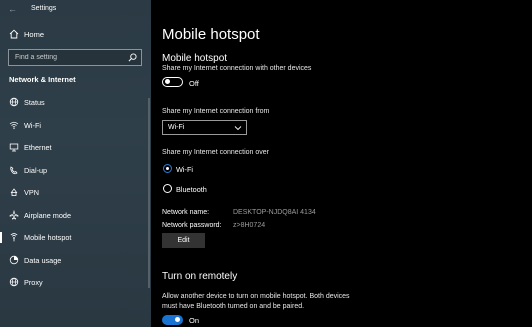  What do you see at coordinates (32, 192) in the screenshot?
I see `sidebar-item-label: VPN` at bounding box center [32, 192].